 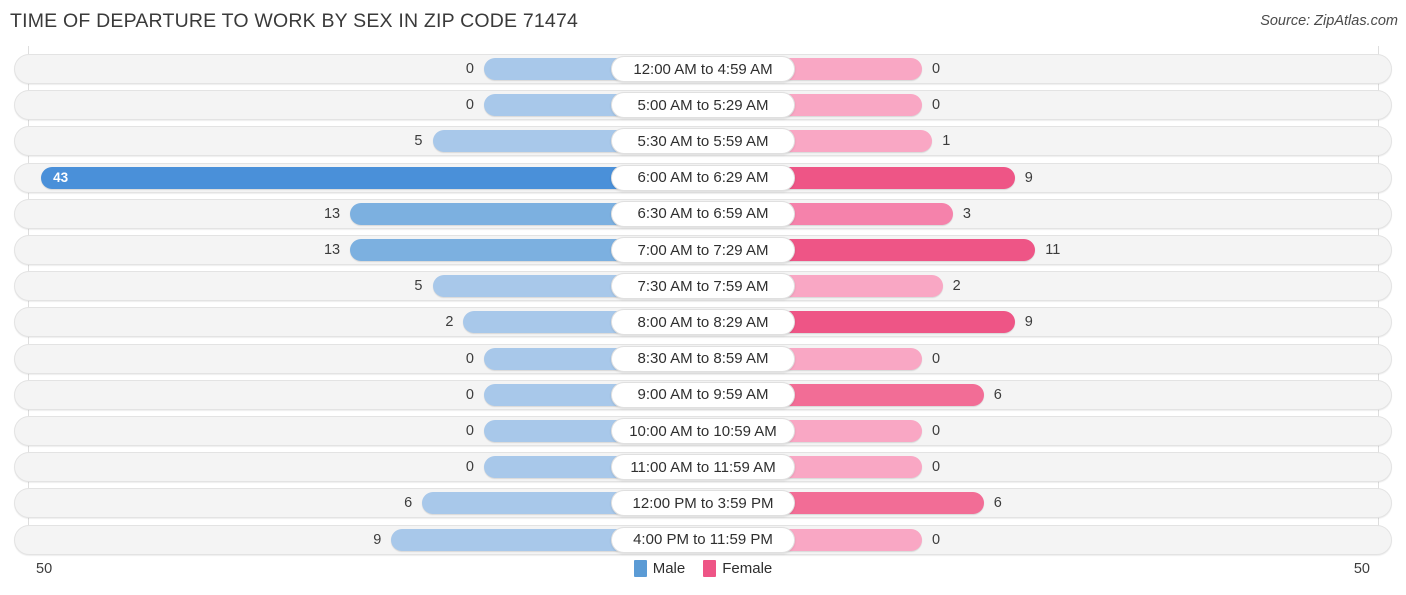 I want to click on value-label-male: 6, so click(x=408, y=503).